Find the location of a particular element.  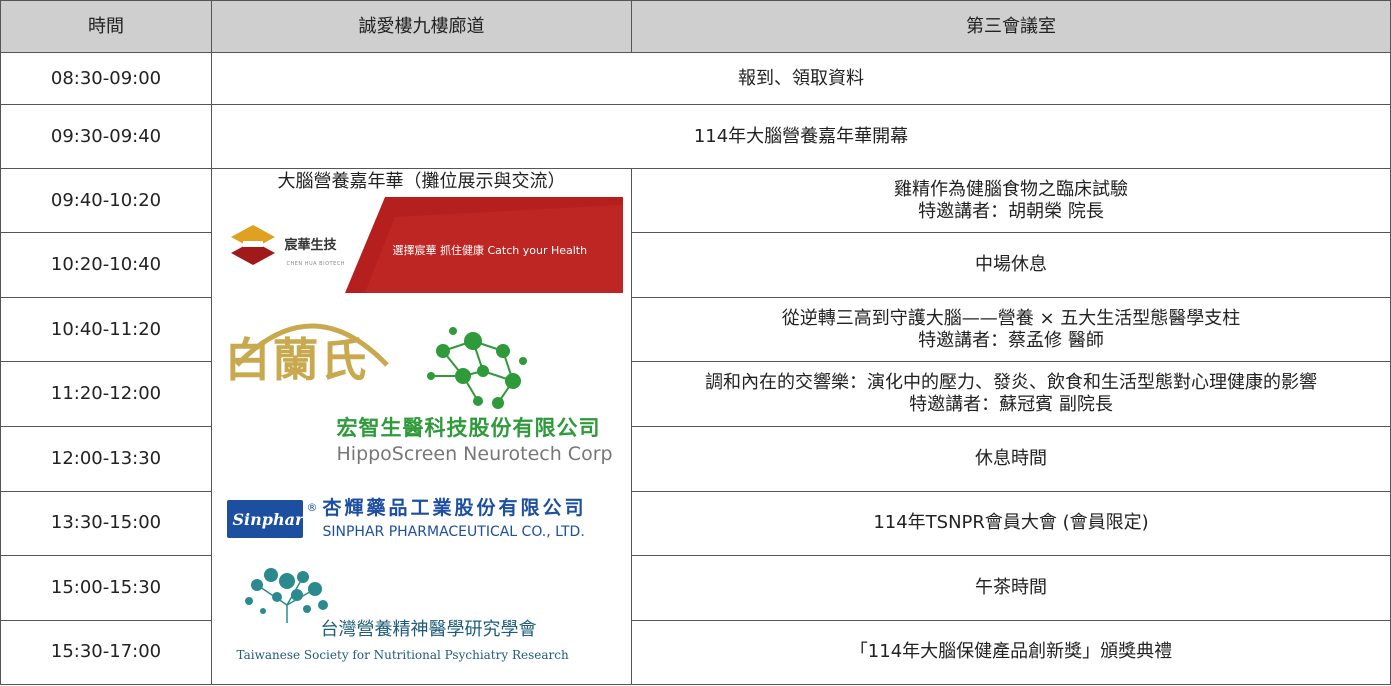

table-row: 12:00-13:30 休息時間 is located at coordinates (695, 459).